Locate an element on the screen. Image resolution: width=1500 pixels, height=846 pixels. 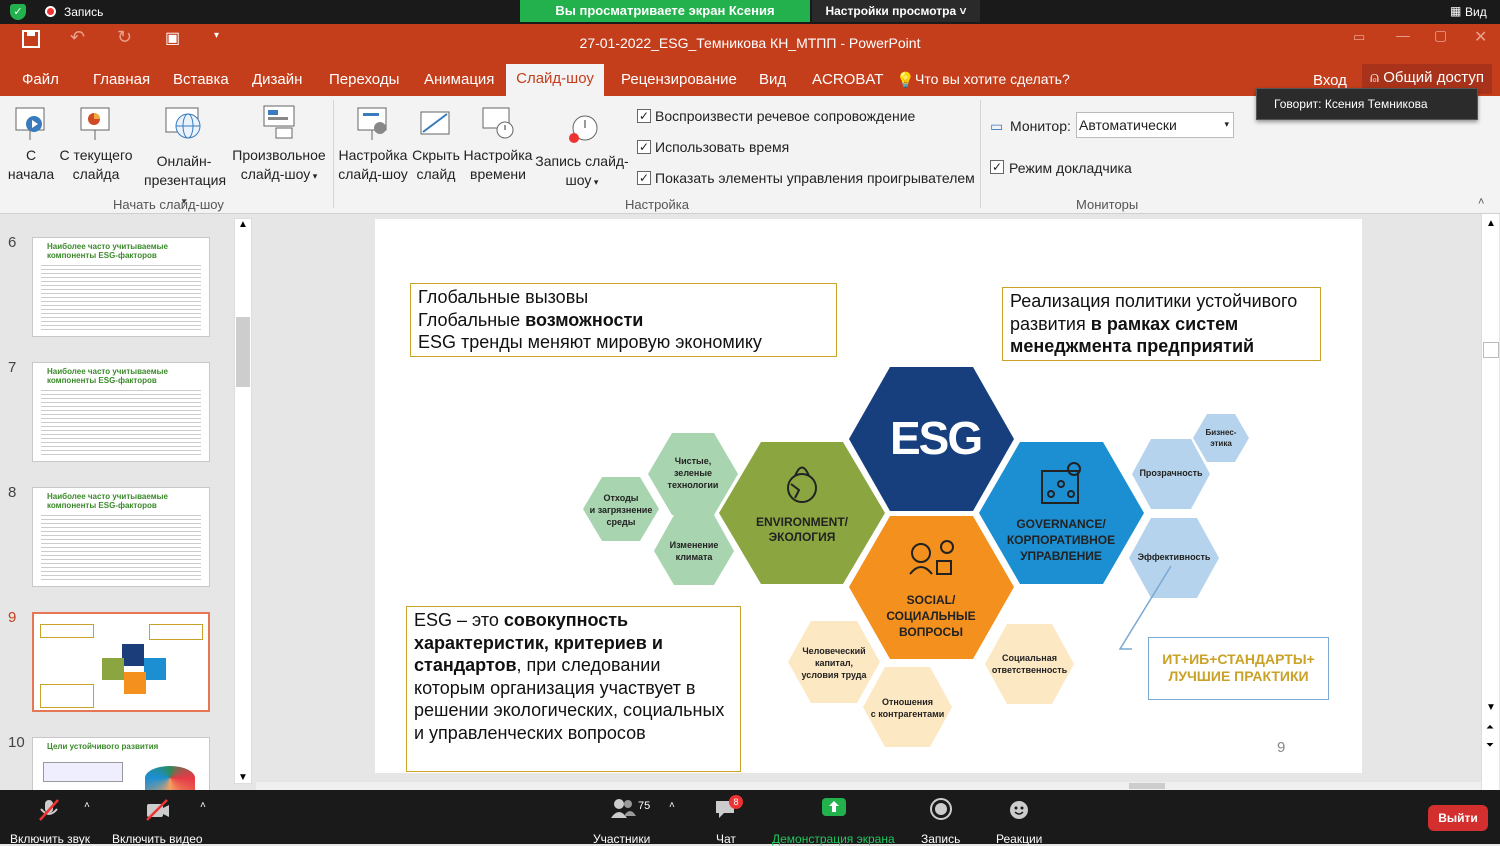
thumbnail-slide-9-selected is located at coordinates (121, 662).